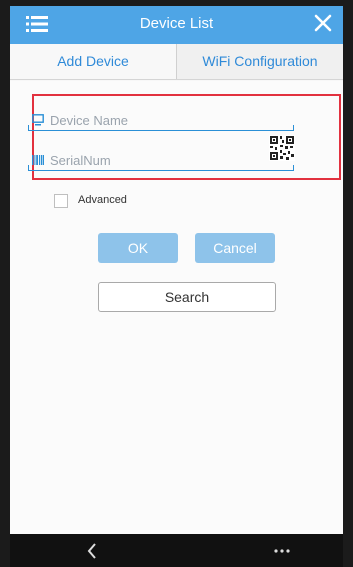  What do you see at coordinates (235, 248) in the screenshot?
I see `cancel-button: Cancel` at bounding box center [235, 248].